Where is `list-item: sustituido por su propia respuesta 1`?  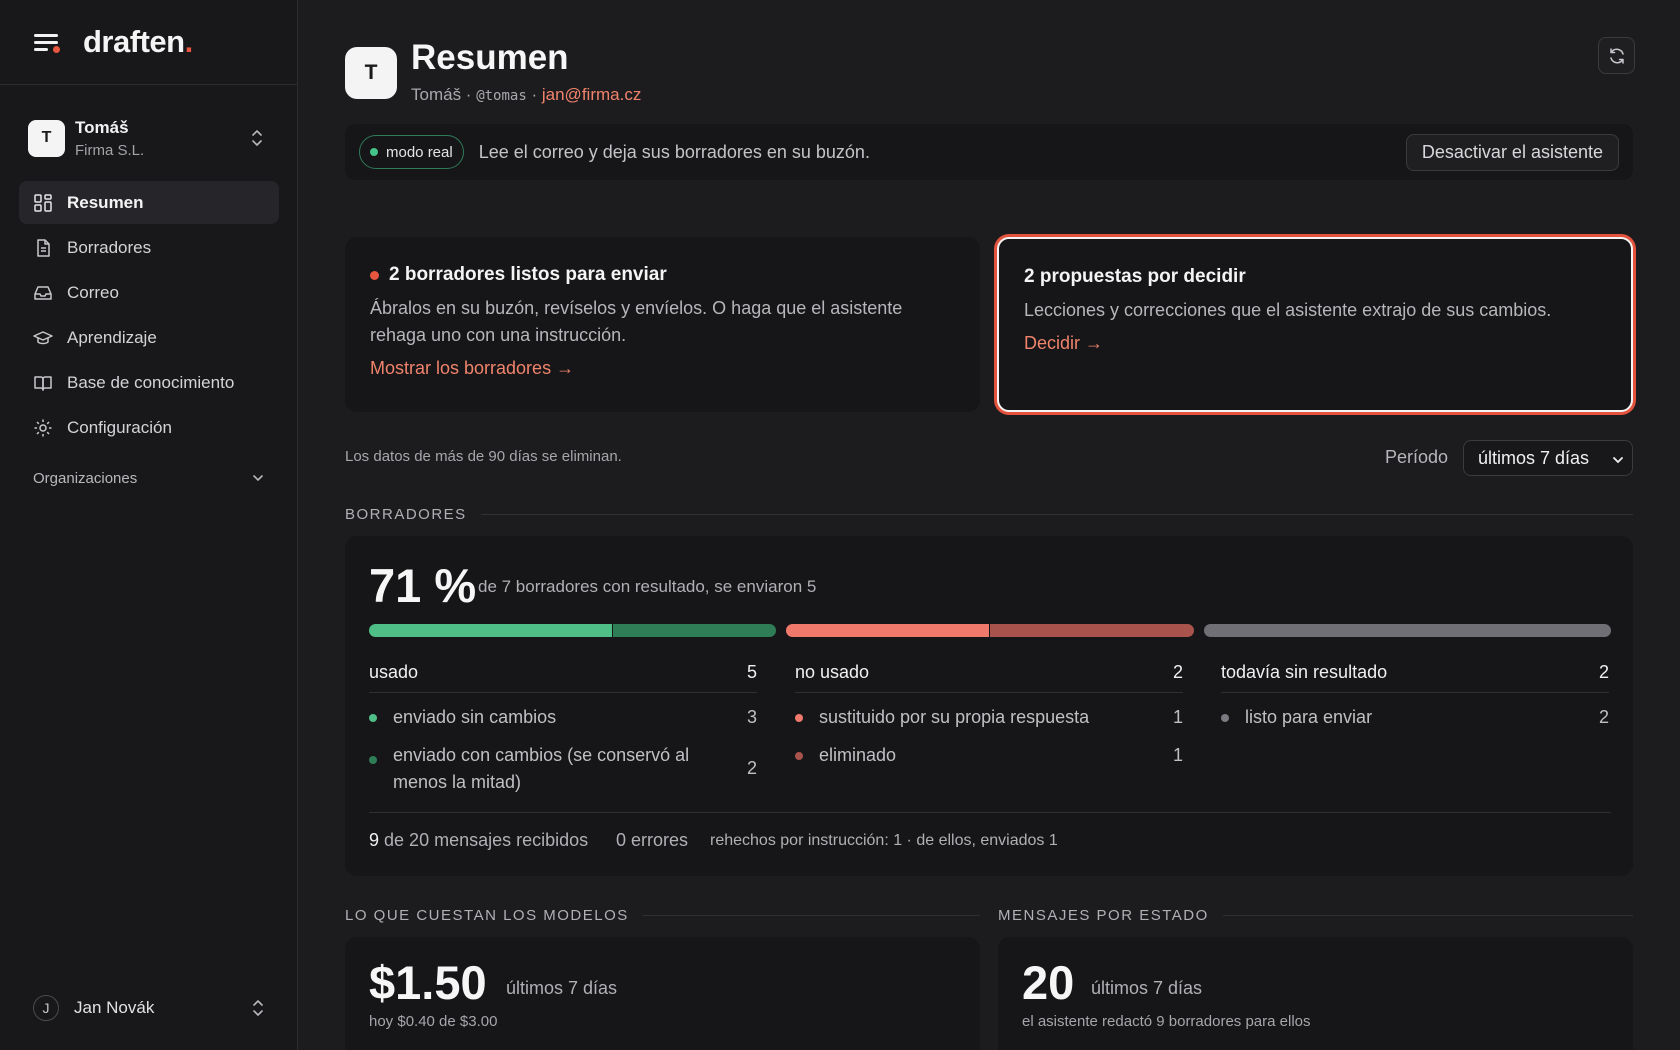
list-item: sustituido por su propia respuesta 1 is located at coordinates (989, 717).